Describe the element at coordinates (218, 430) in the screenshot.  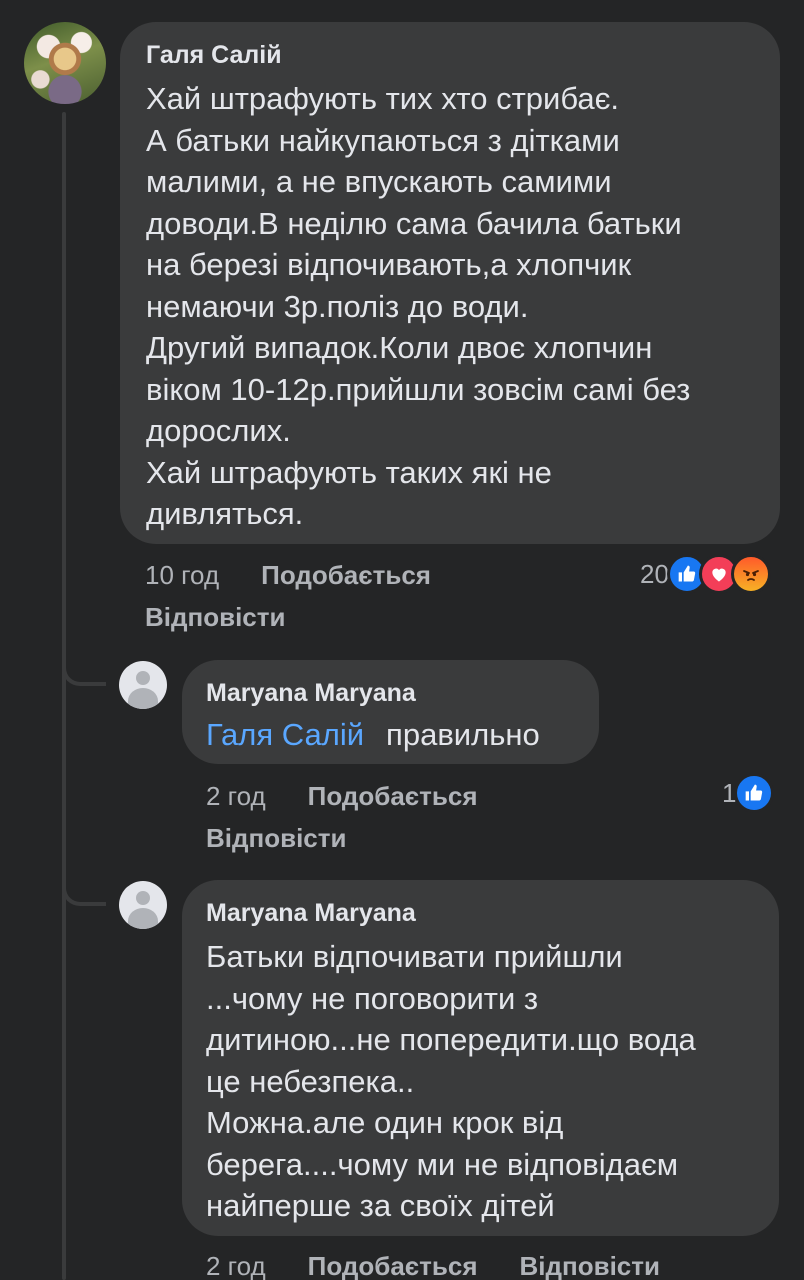
I see `comment-line: дорослих.` at that location.